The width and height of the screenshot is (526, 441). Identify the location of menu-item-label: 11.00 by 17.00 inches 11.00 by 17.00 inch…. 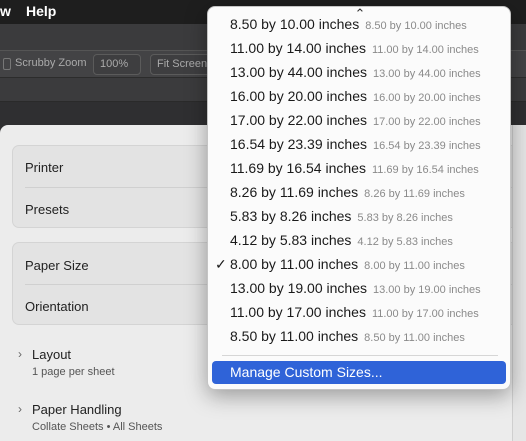
(354, 312).